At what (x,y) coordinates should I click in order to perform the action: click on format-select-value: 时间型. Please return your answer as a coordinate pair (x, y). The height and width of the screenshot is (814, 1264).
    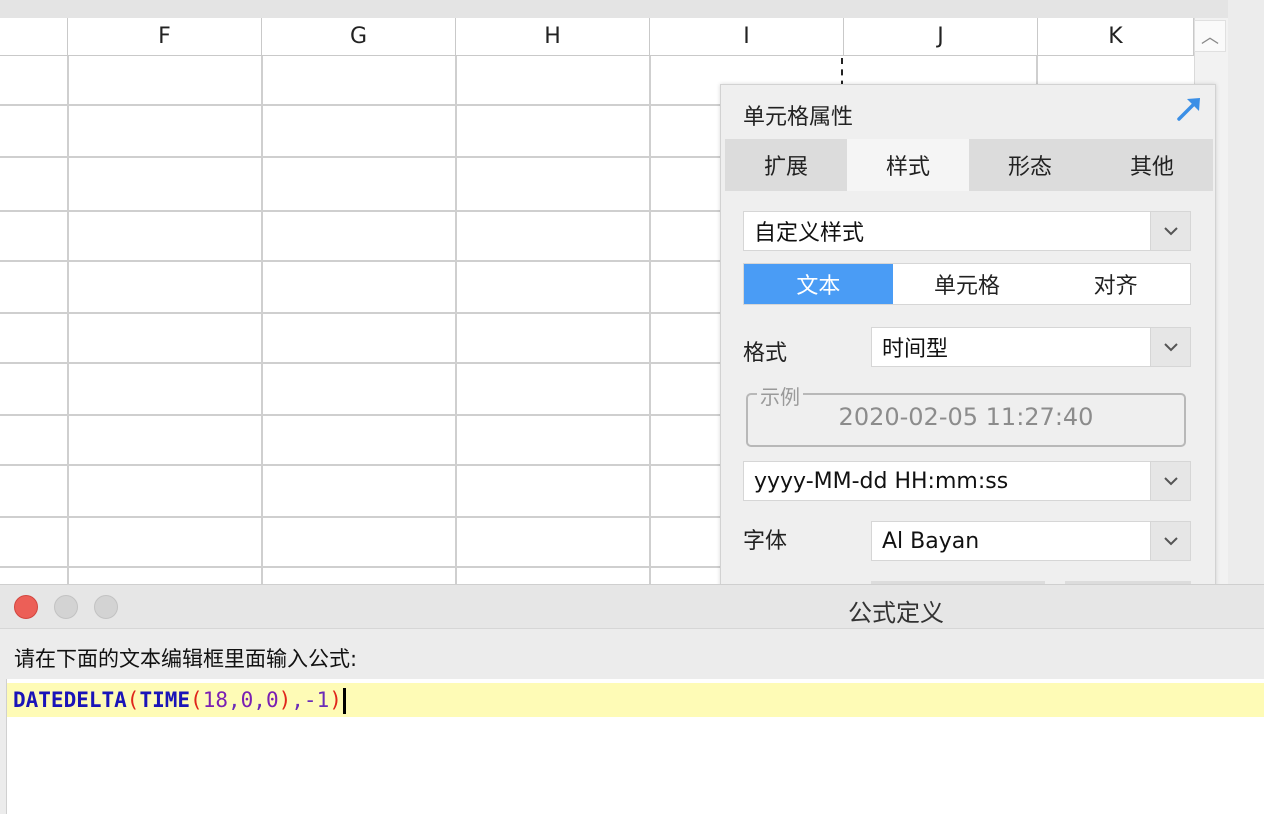
    Looking at the image, I should click on (915, 349).